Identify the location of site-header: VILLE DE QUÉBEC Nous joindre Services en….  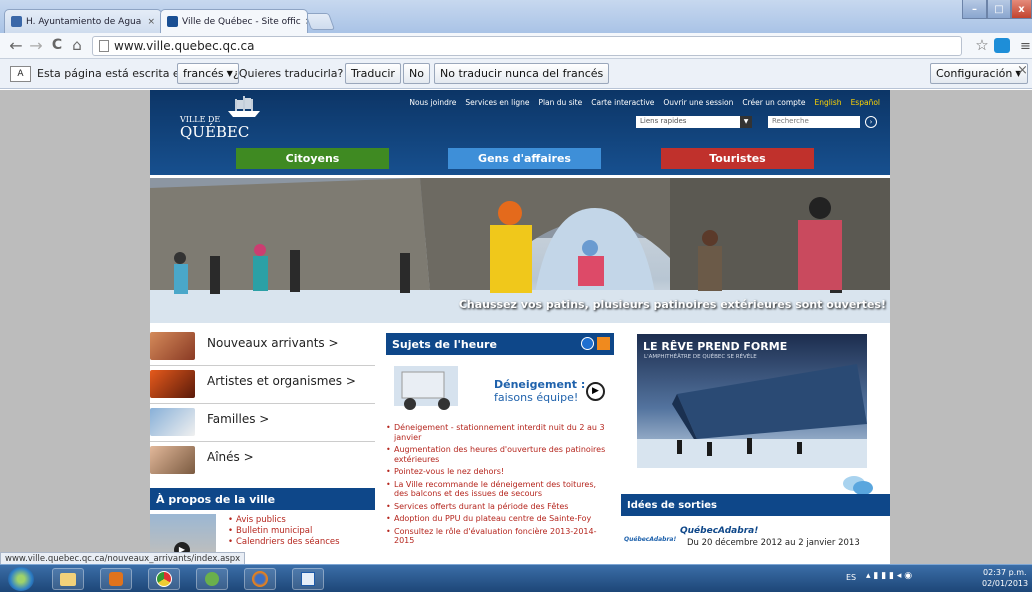
(520, 132).